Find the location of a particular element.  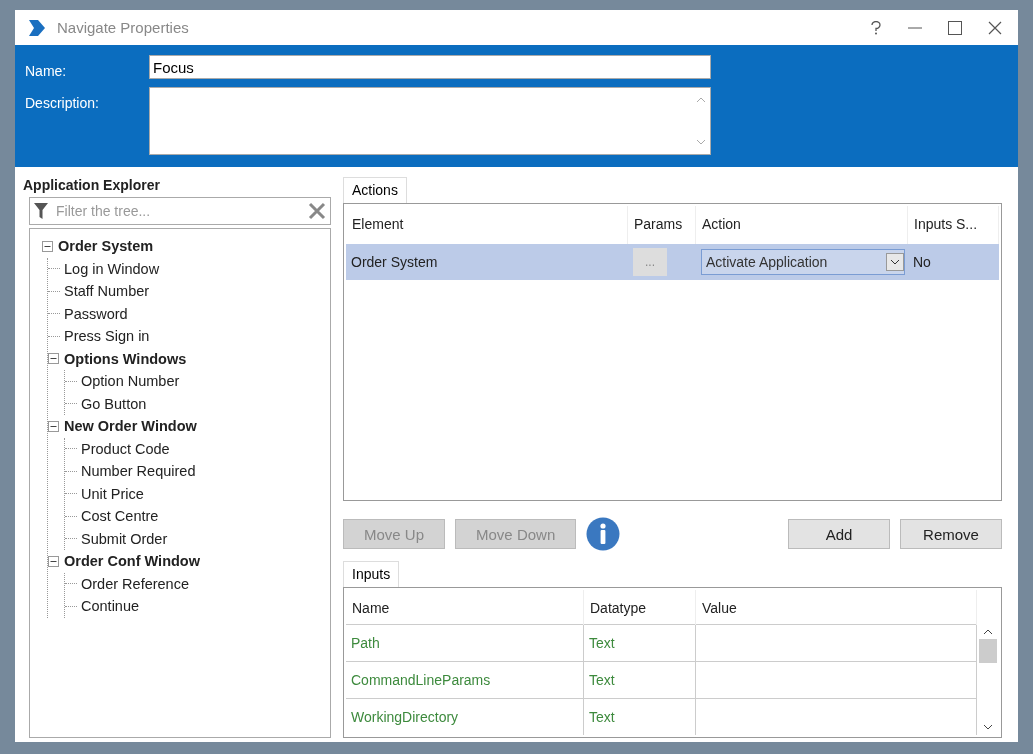

chevron-down-icon is located at coordinates (895, 262).